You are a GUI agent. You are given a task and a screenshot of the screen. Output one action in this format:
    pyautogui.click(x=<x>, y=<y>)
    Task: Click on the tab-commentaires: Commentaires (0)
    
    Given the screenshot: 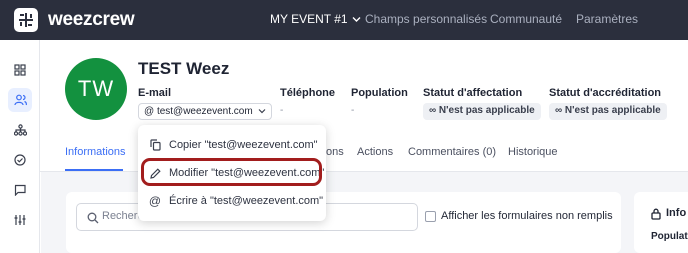 What is the action you would take?
    pyautogui.click(x=452, y=152)
    